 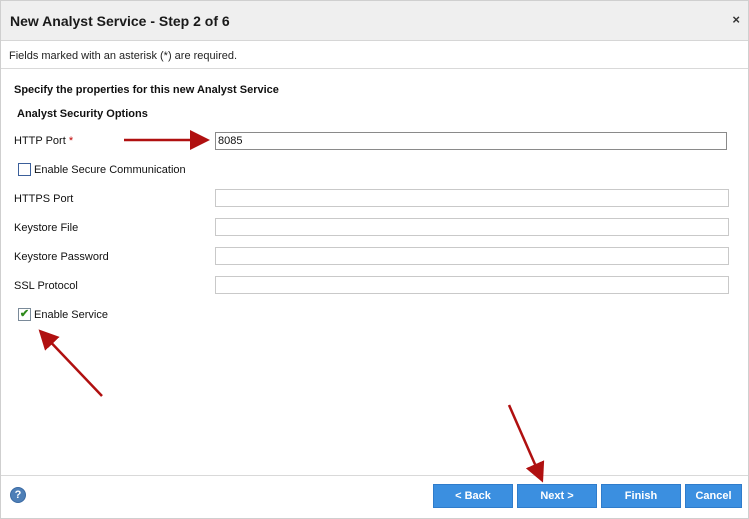 What do you see at coordinates (44, 199) in the screenshot?
I see `https-port-label: HTTPS Port` at bounding box center [44, 199].